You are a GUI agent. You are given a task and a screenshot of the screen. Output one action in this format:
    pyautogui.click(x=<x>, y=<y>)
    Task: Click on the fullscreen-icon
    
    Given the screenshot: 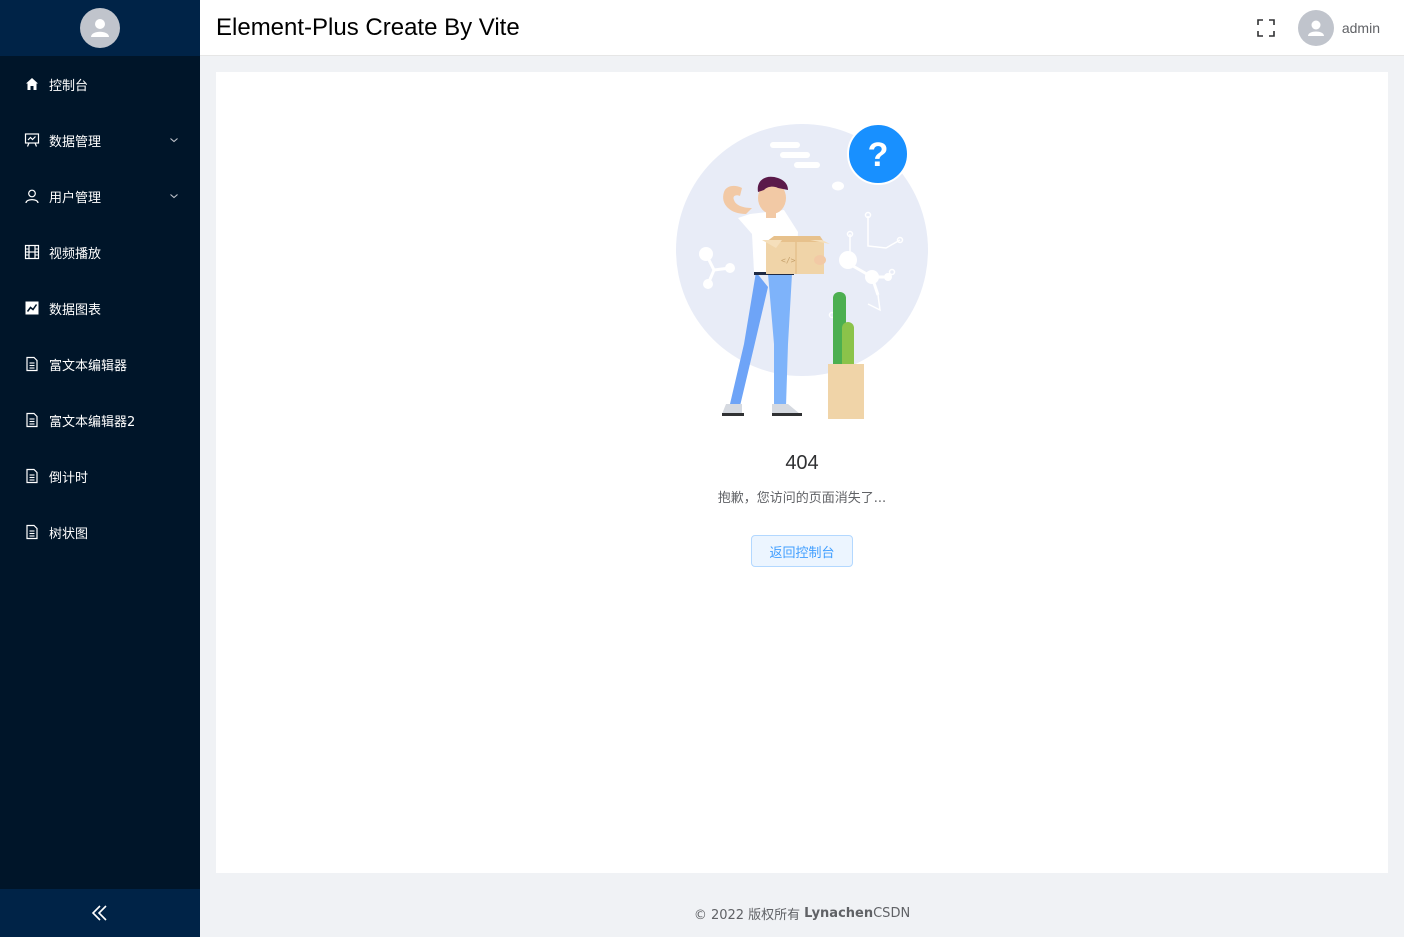 What is the action you would take?
    pyautogui.click(x=1266, y=28)
    